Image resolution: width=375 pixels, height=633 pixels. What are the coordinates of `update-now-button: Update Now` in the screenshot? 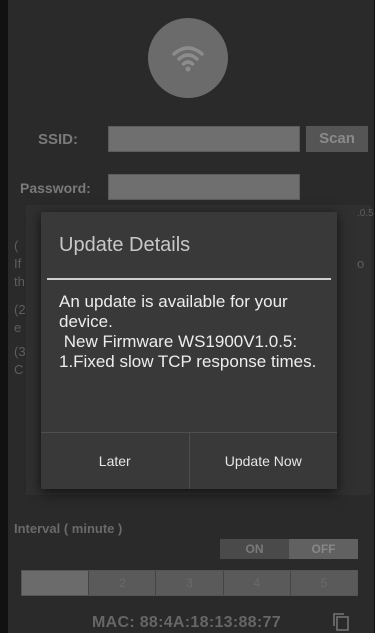 It's located at (263, 461).